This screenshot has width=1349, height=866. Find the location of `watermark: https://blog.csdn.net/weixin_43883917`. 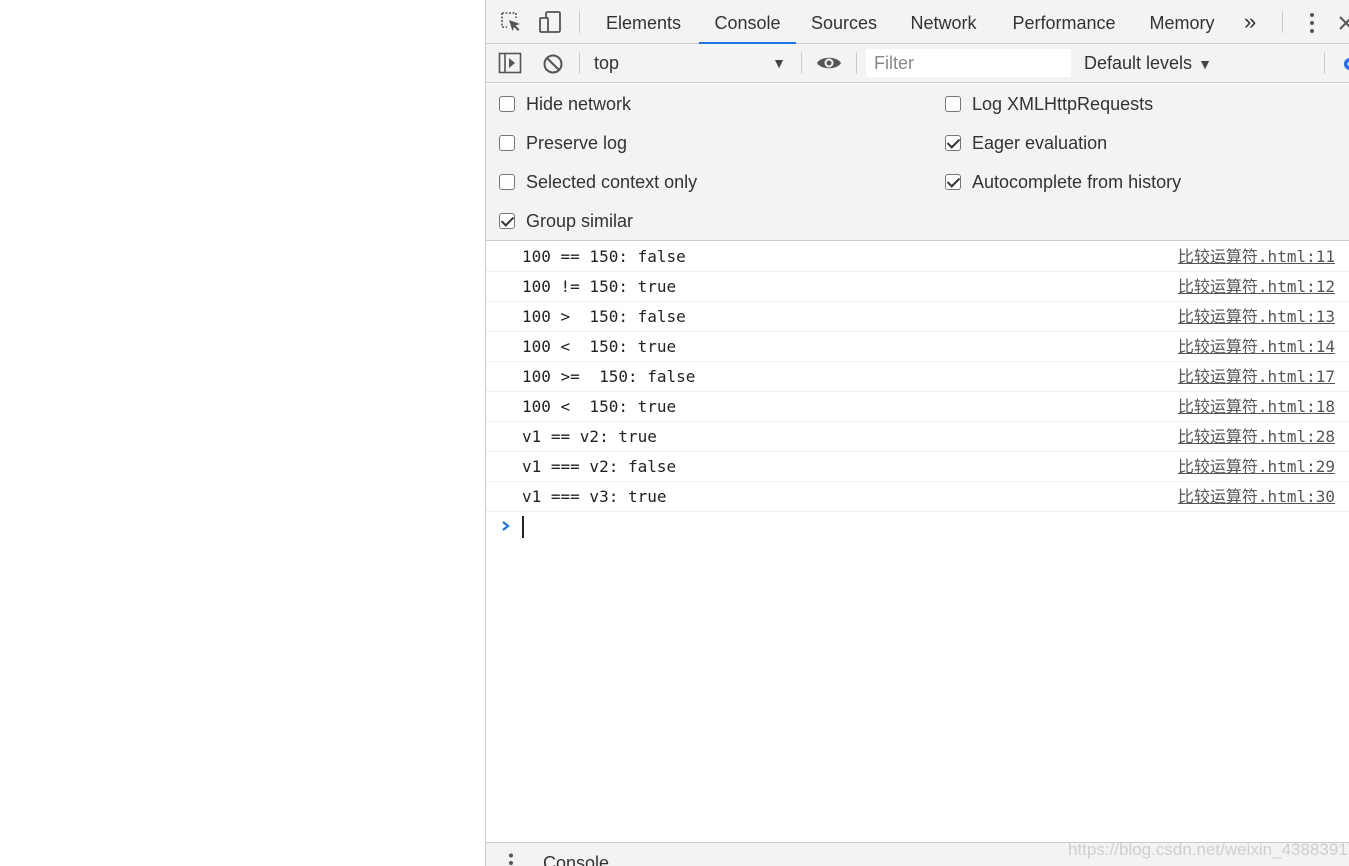

watermark: https://blog.csdn.net/weixin_43883917 is located at coordinates (1208, 849).